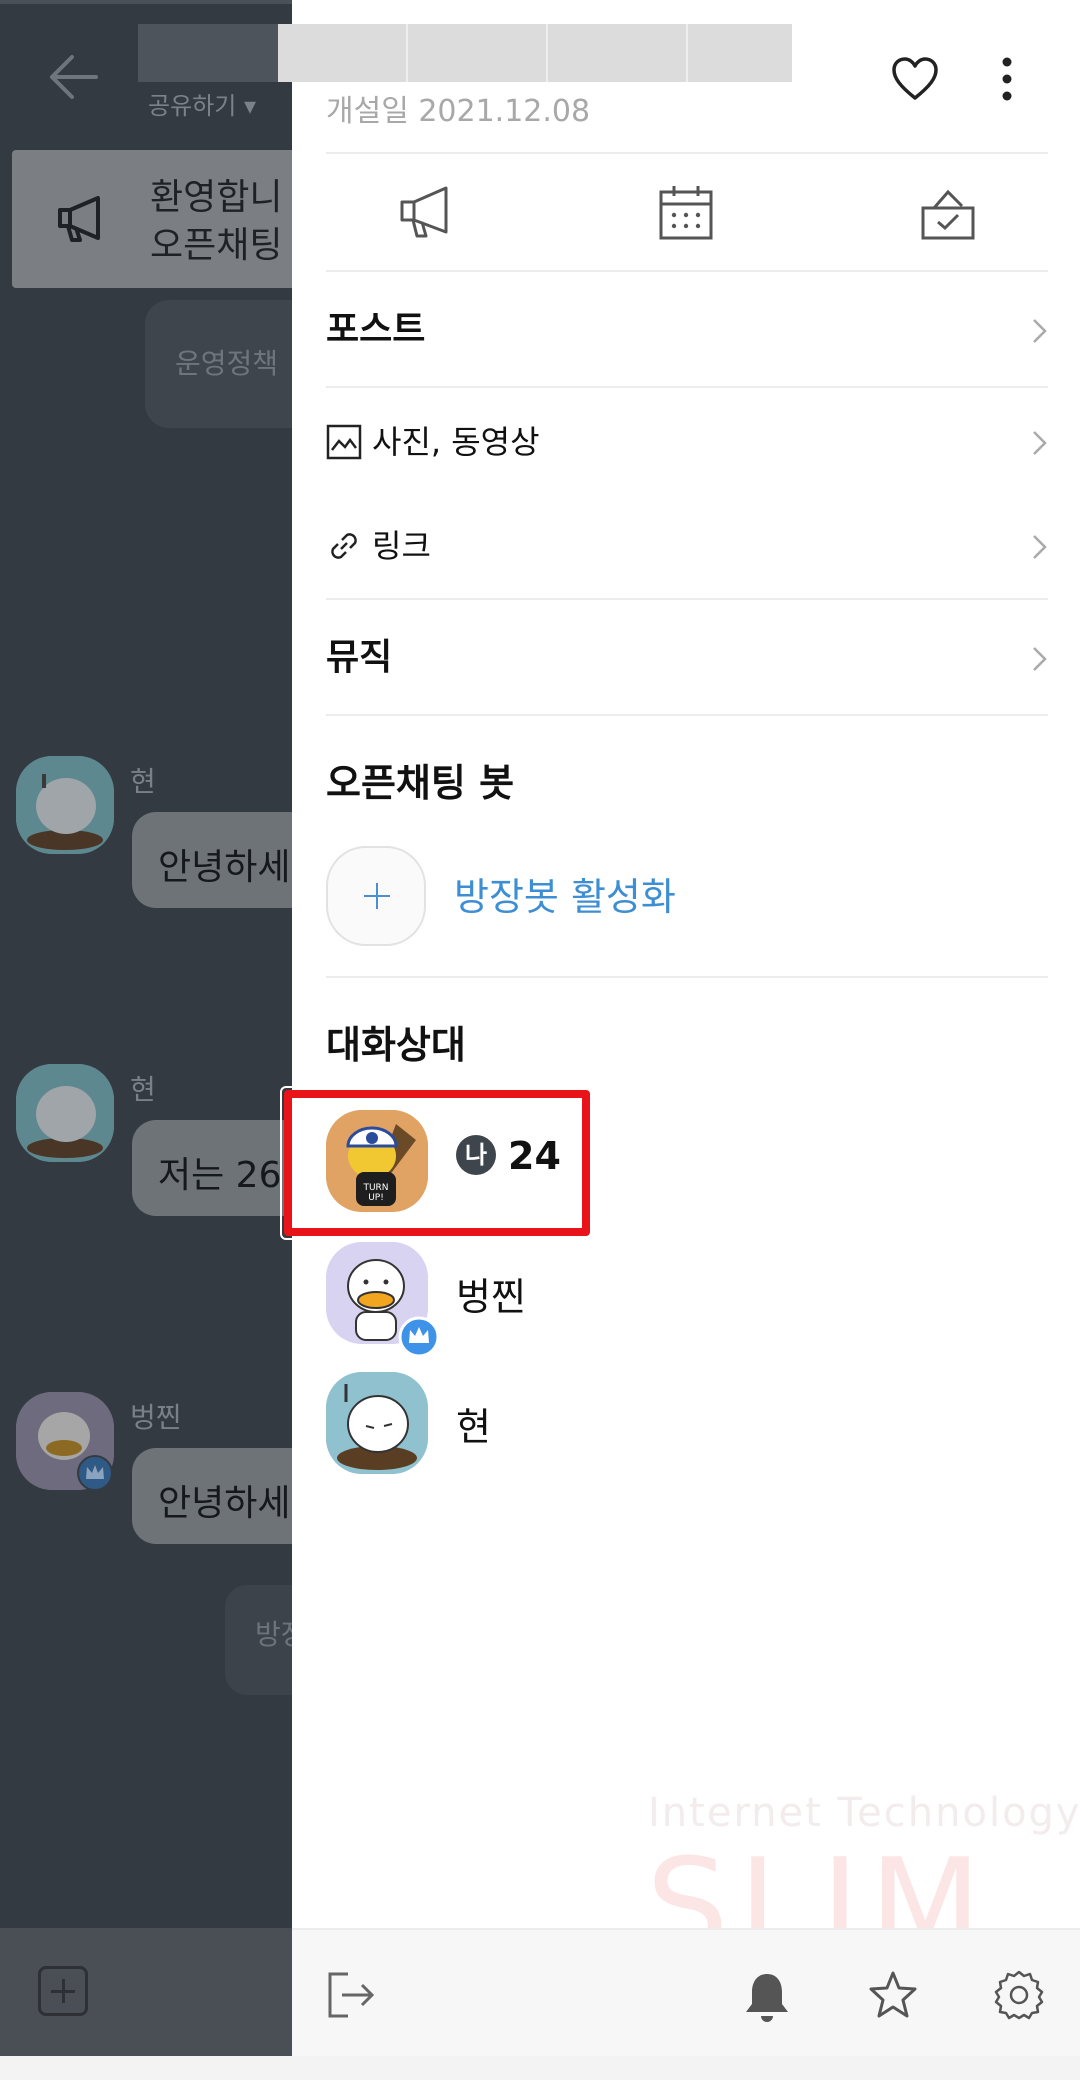 Image resolution: width=1080 pixels, height=2080 pixels. What do you see at coordinates (376, 329) in the screenshot?
I see `menu-label: 포스트` at bounding box center [376, 329].